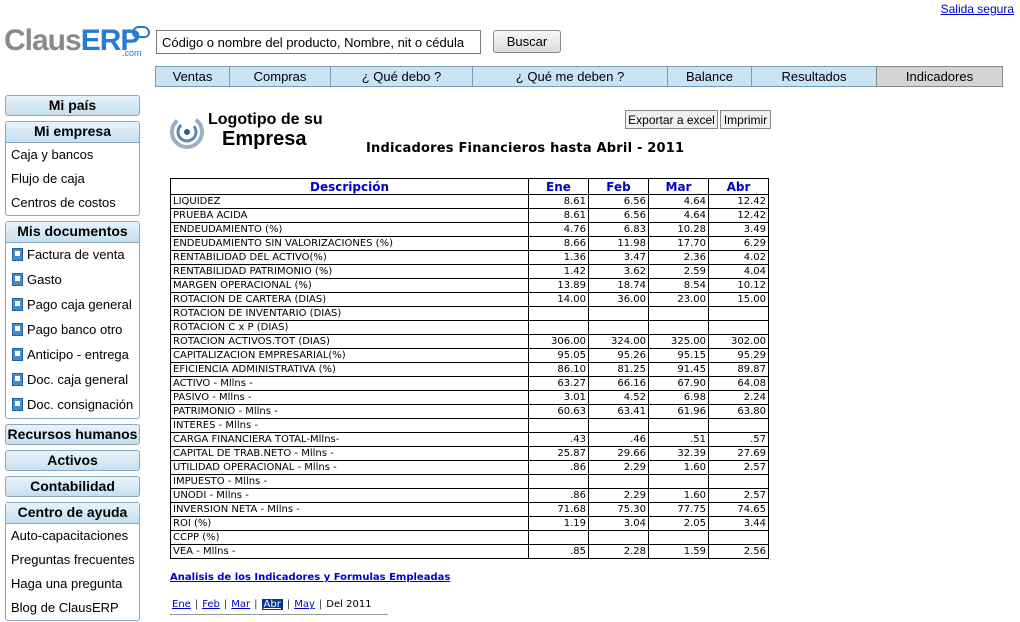 The image size is (1020, 622). Describe the element at coordinates (72, 305) in the screenshot. I see `sidebar-item-pago-caja-general: Pago caja general` at that location.